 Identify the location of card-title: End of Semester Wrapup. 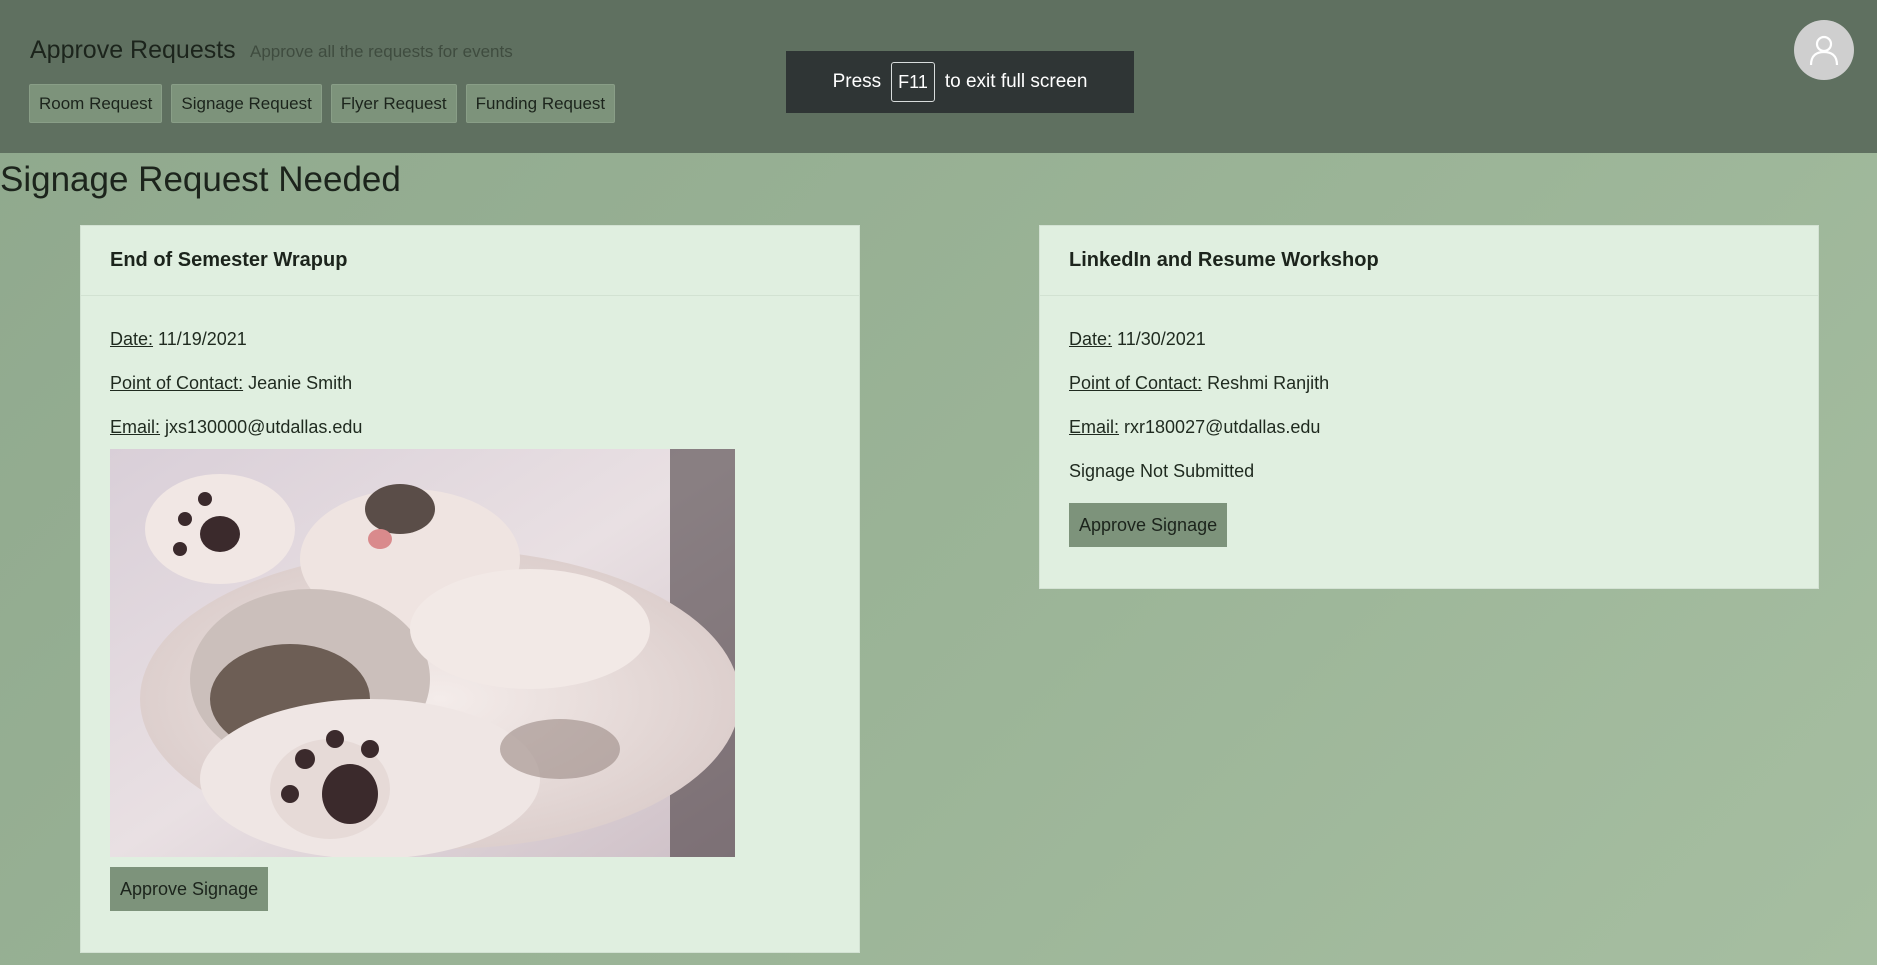
(470, 261).